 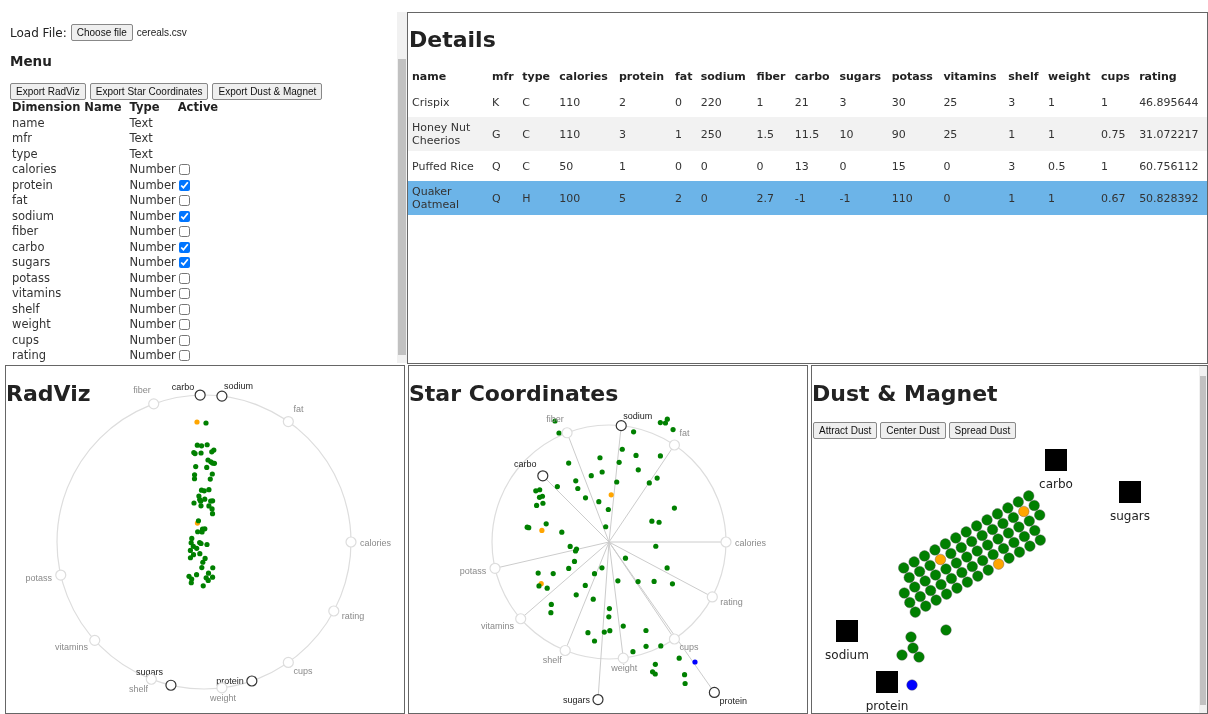 What do you see at coordinates (149, 91) in the screenshot?
I see `export-button: Export Star Coordinates` at bounding box center [149, 91].